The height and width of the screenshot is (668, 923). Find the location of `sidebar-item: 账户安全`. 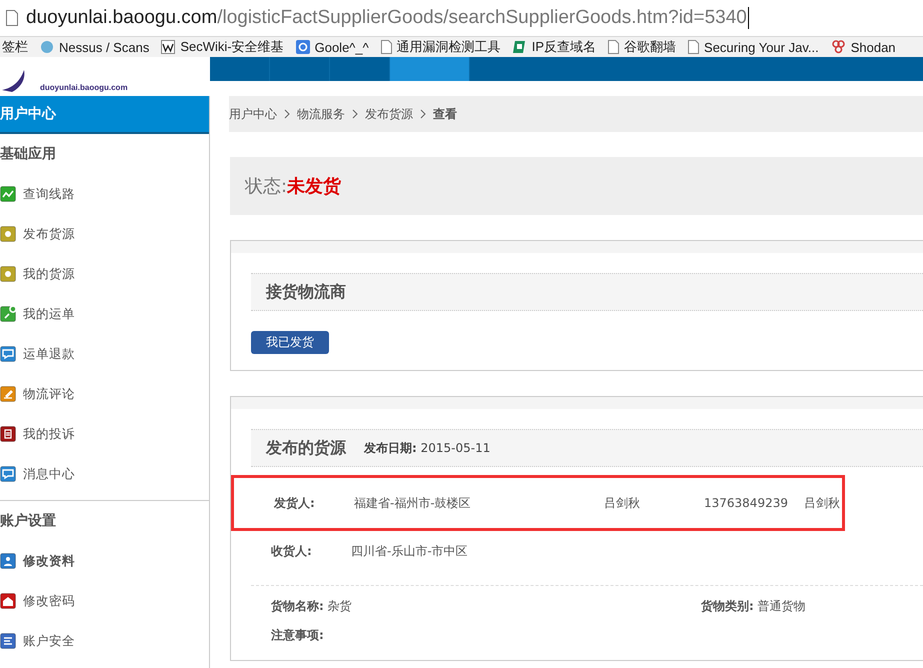

sidebar-item: 账户安全 is located at coordinates (104, 641).